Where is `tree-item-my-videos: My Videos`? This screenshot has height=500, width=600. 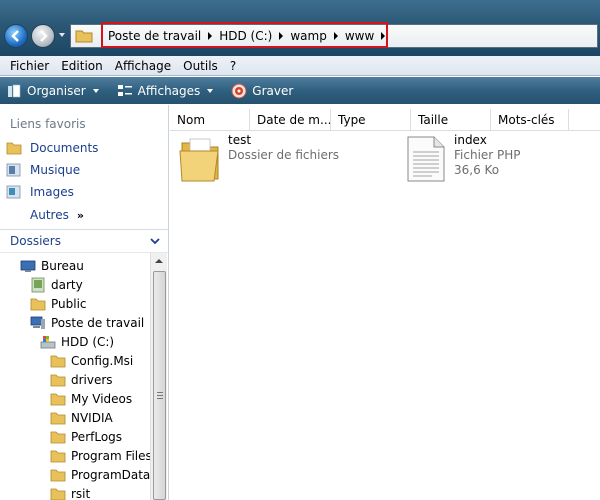
tree-item-my-videos: My Videos is located at coordinates (91, 399).